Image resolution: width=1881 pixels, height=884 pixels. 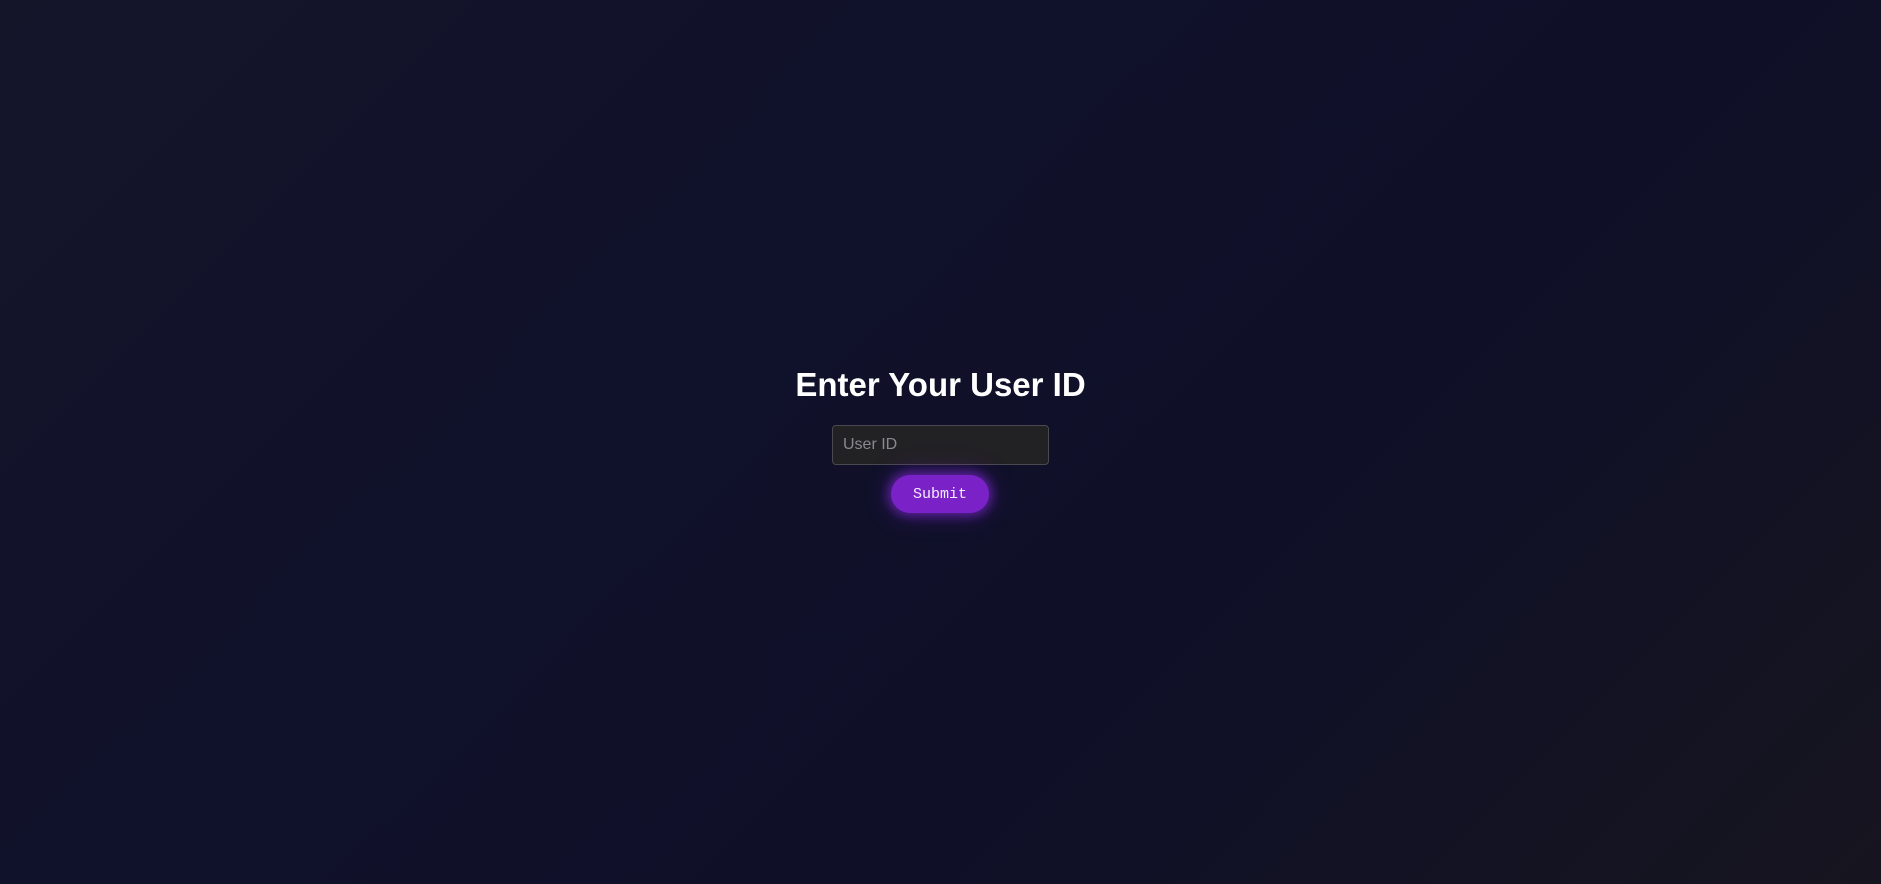 I want to click on submit-button: Submit, so click(x=940, y=494).